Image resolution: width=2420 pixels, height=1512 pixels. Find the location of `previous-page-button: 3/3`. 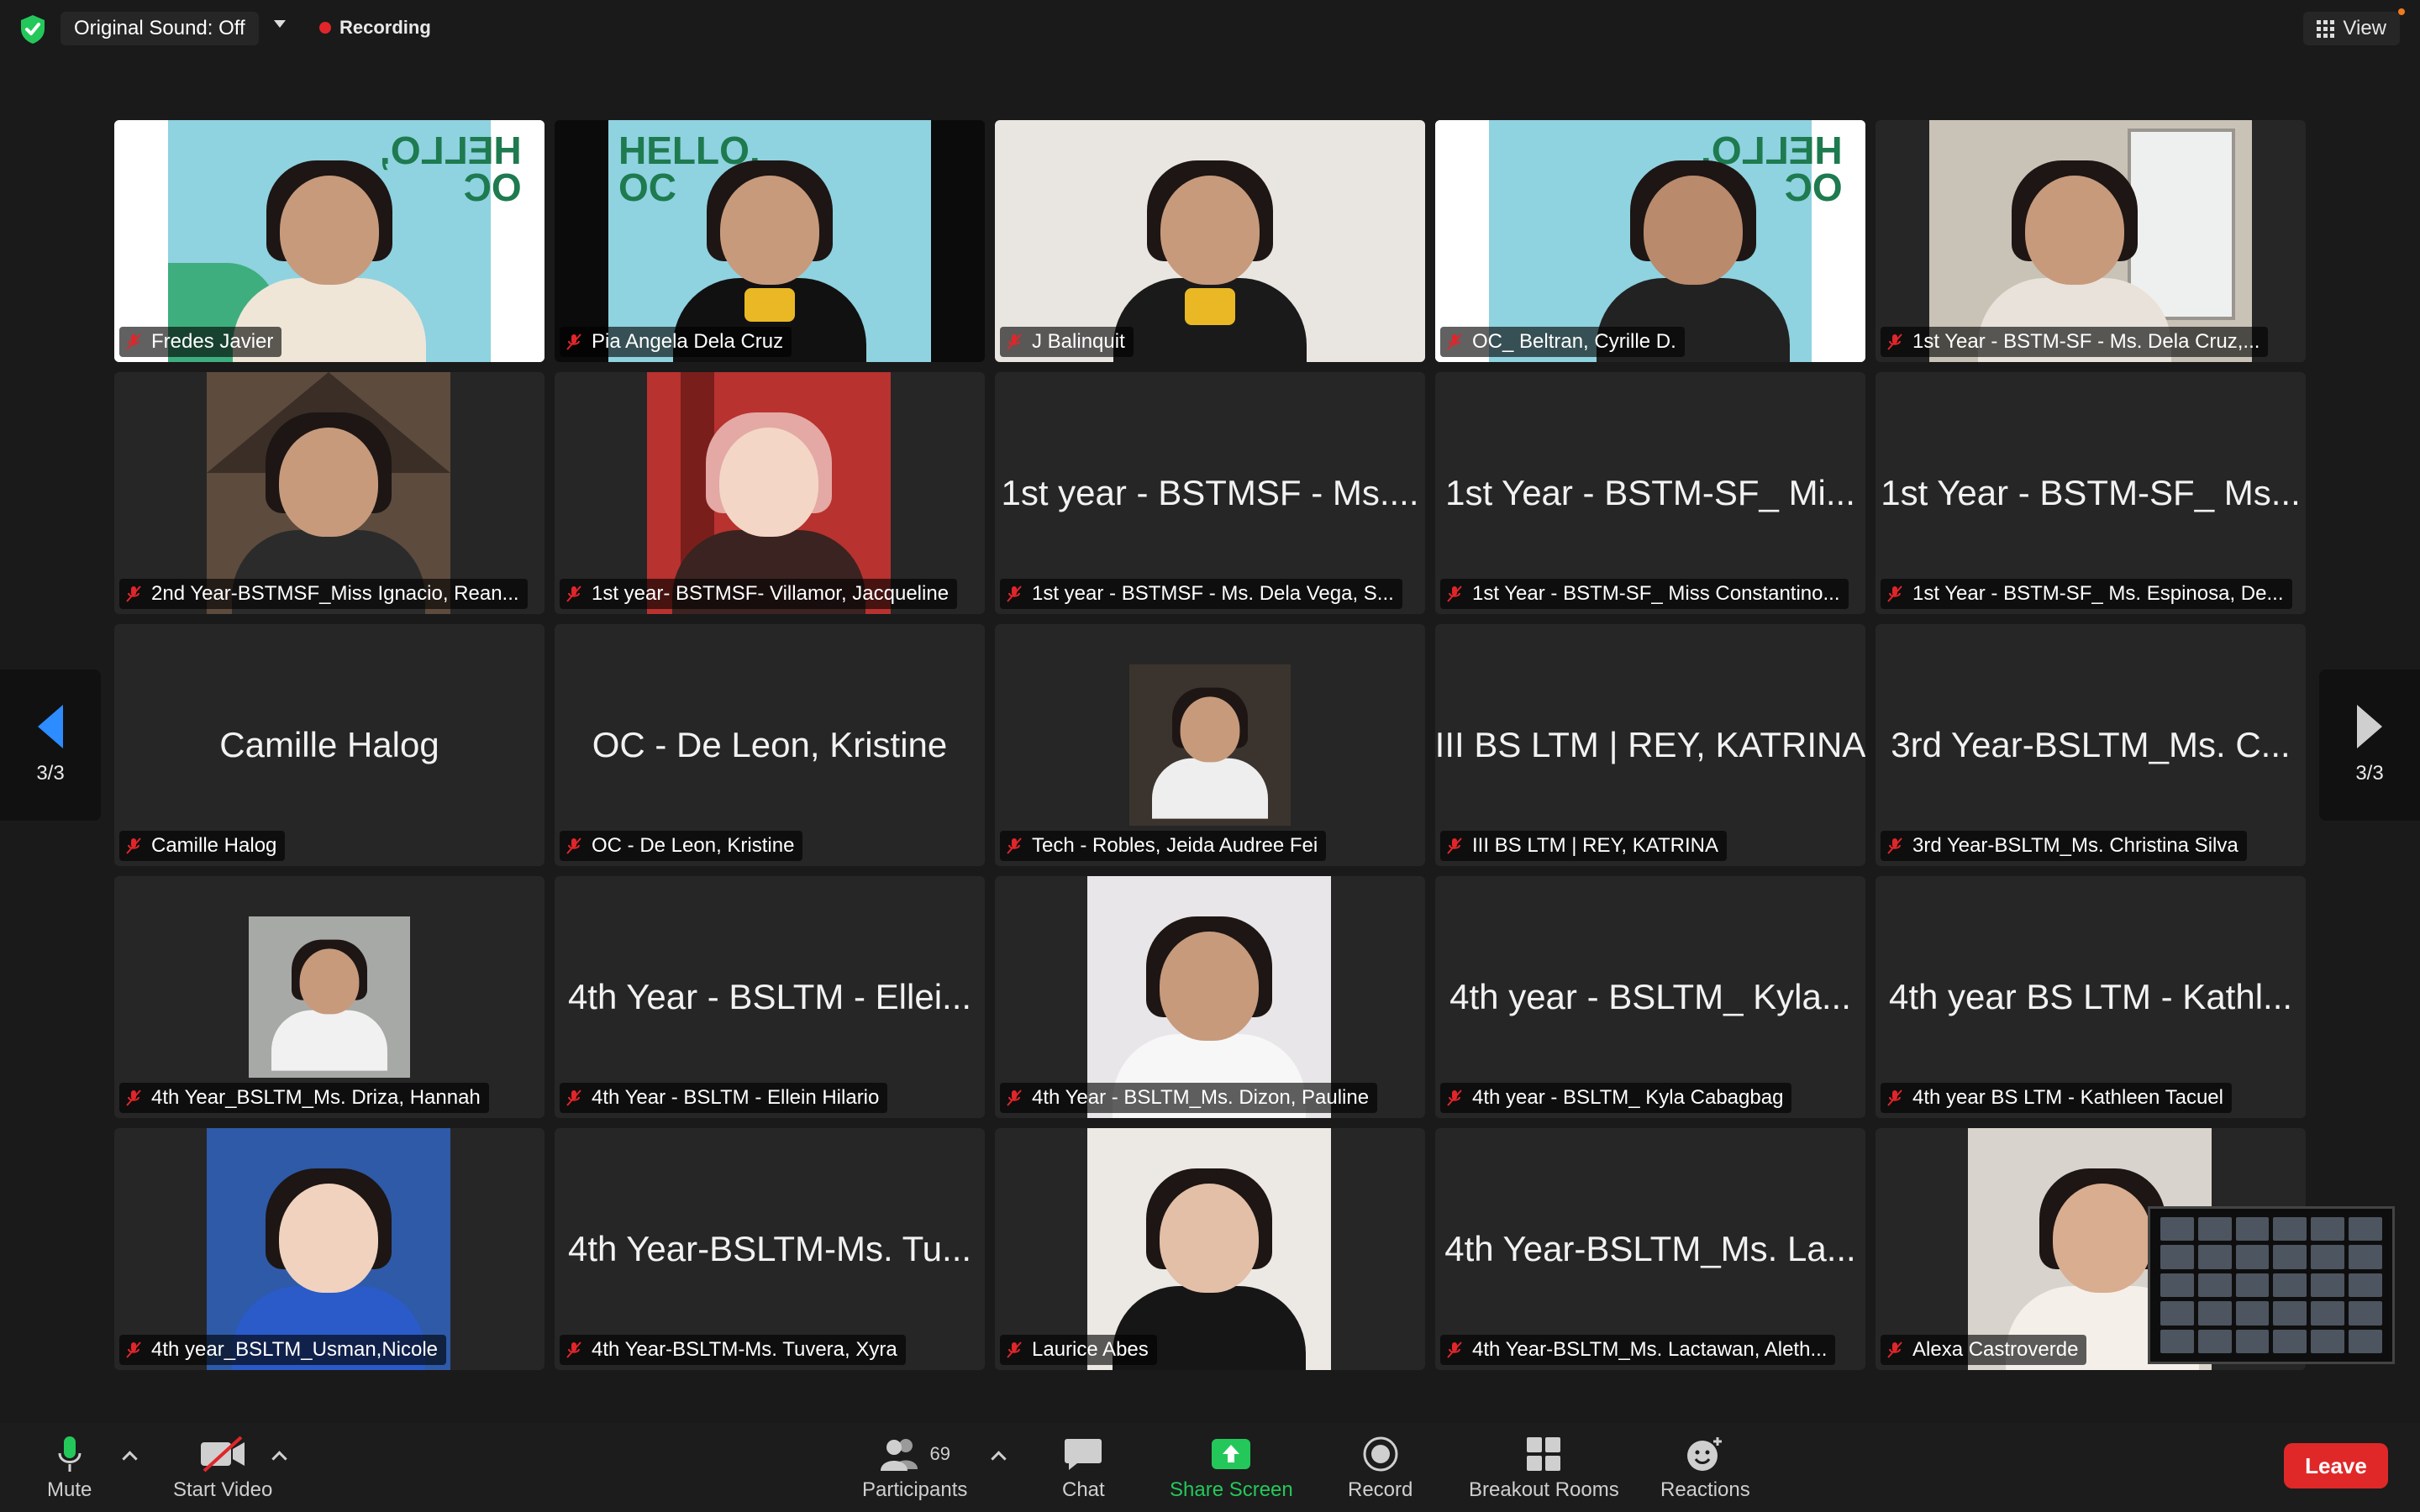

previous-page-button: 3/3 is located at coordinates (51, 745).